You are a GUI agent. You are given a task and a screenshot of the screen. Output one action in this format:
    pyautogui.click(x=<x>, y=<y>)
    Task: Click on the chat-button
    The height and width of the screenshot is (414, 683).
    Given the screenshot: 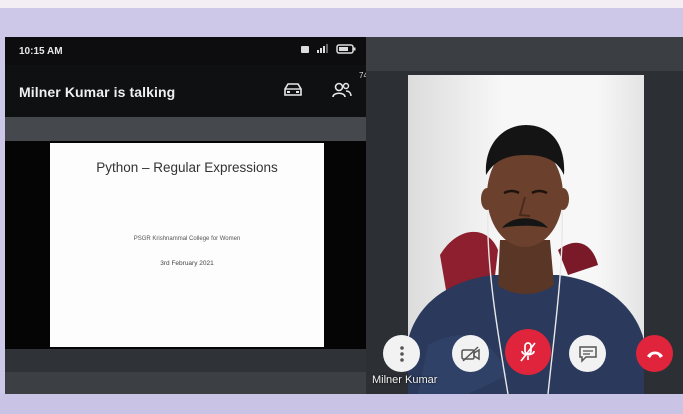 What is the action you would take?
    pyautogui.click(x=587, y=353)
    